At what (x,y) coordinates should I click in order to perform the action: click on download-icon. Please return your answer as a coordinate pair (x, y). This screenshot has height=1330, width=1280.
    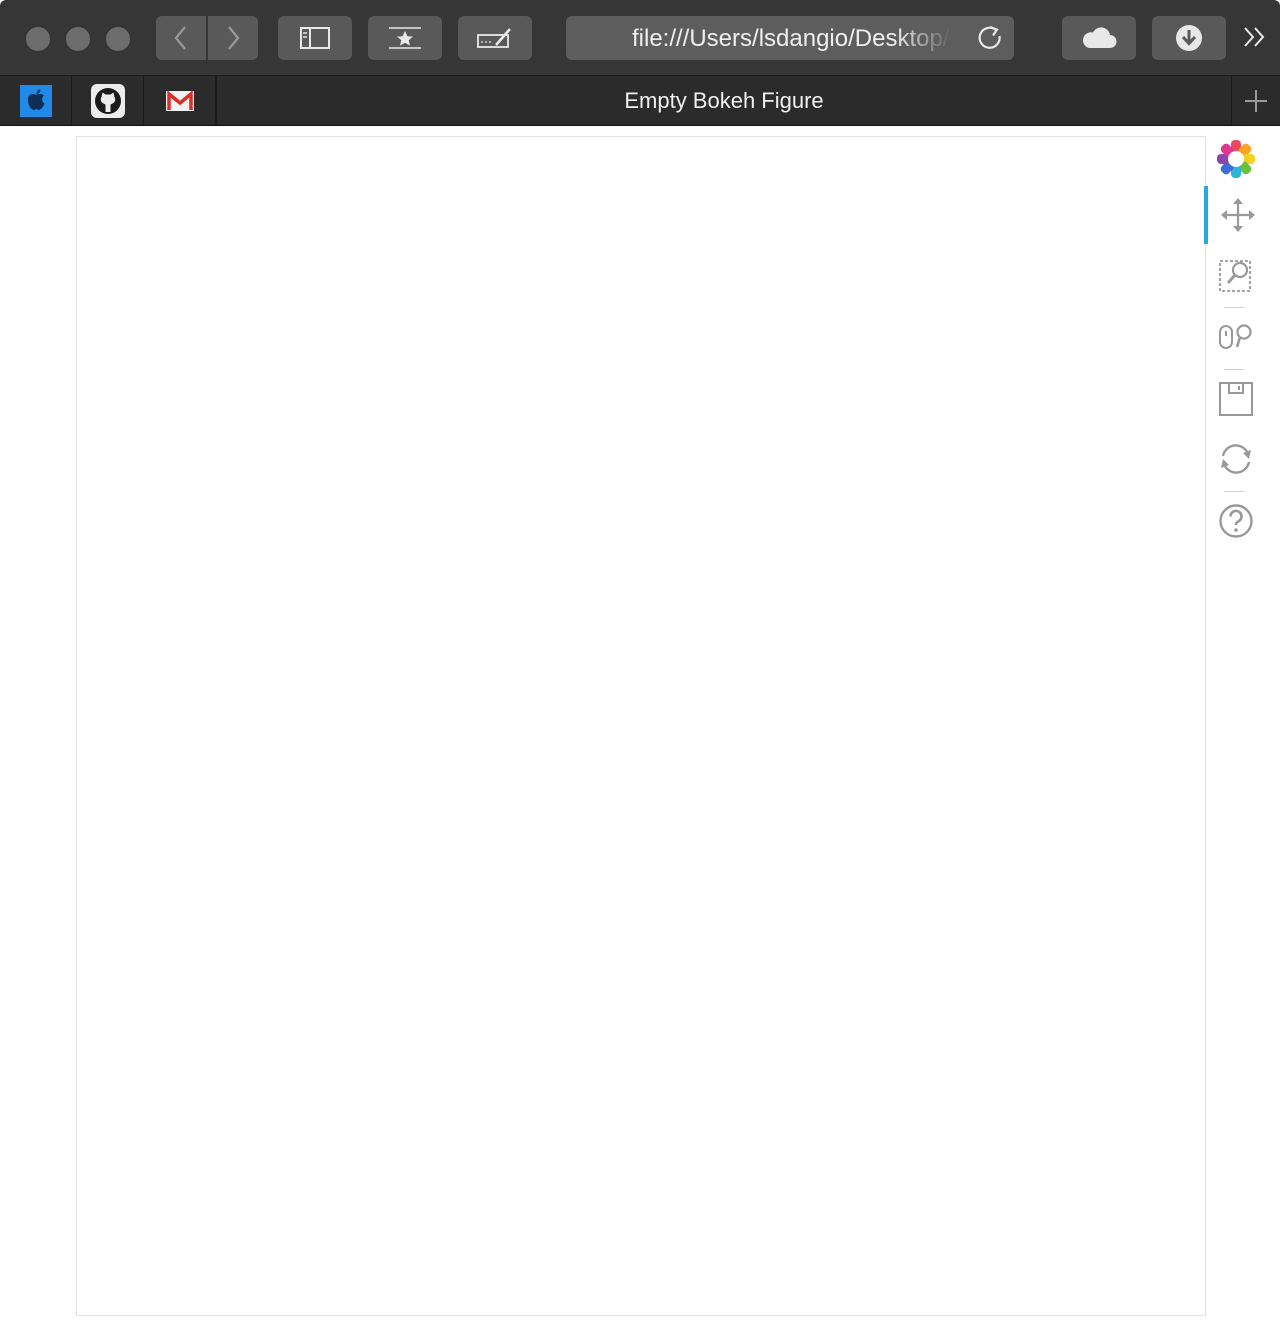
    Looking at the image, I should click on (1189, 38).